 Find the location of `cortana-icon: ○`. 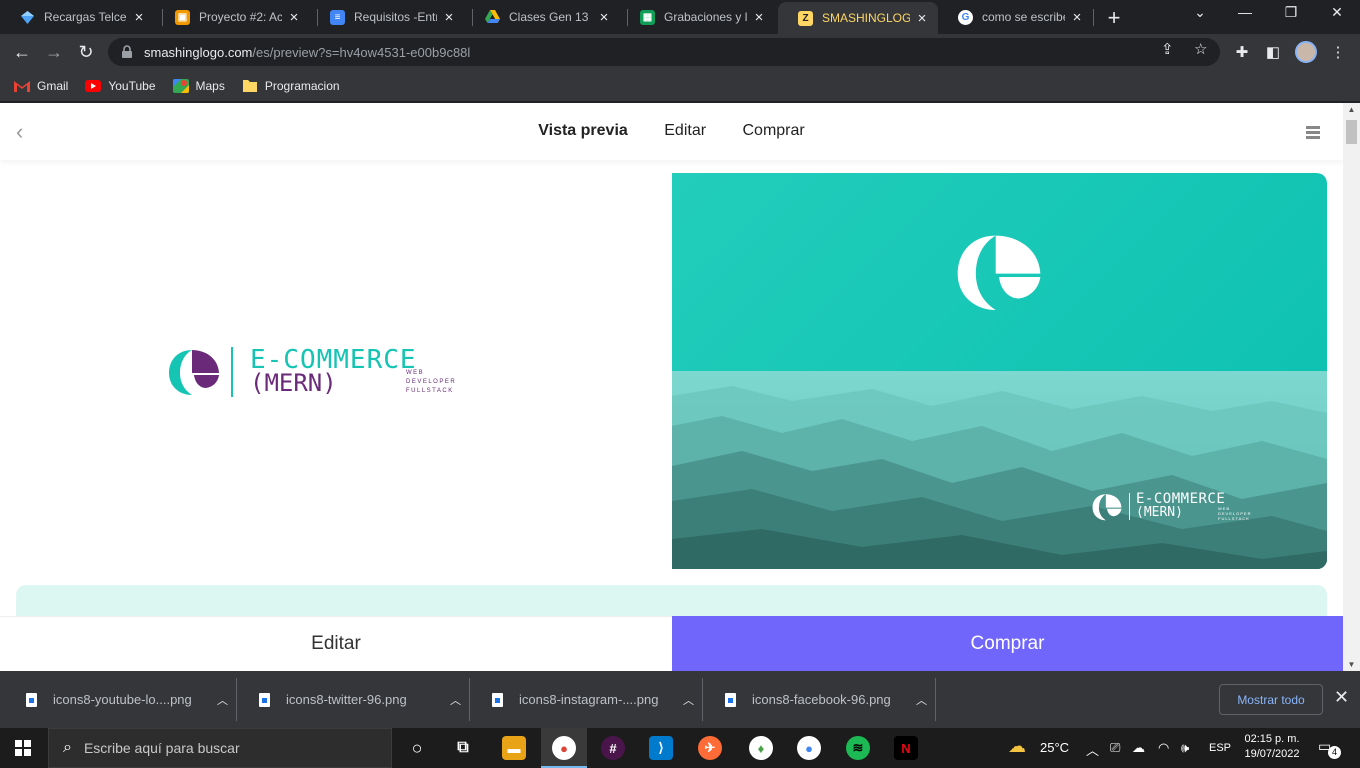

cortana-icon: ○ is located at coordinates (417, 748).